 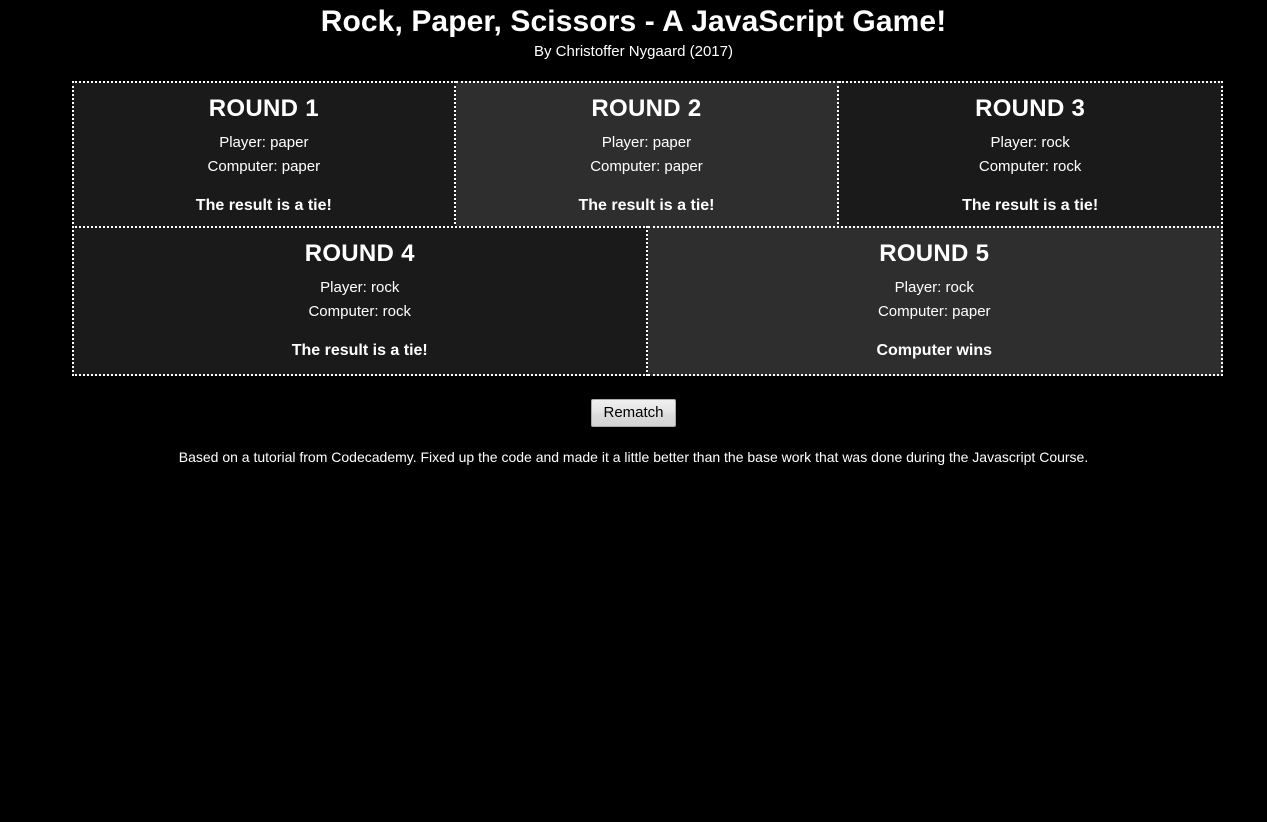 What do you see at coordinates (359, 253) in the screenshot?
I see `round-heading: ROUND 4` at bounding box center [359, 253].